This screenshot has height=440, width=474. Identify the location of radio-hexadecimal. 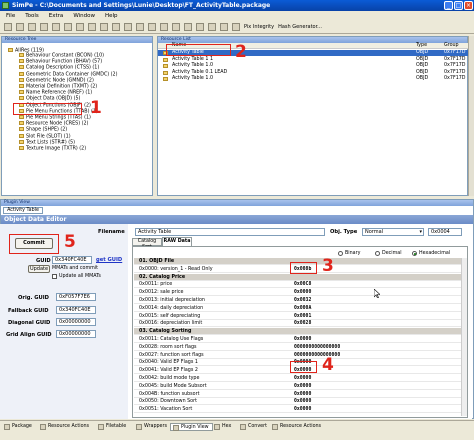
(414, 253).